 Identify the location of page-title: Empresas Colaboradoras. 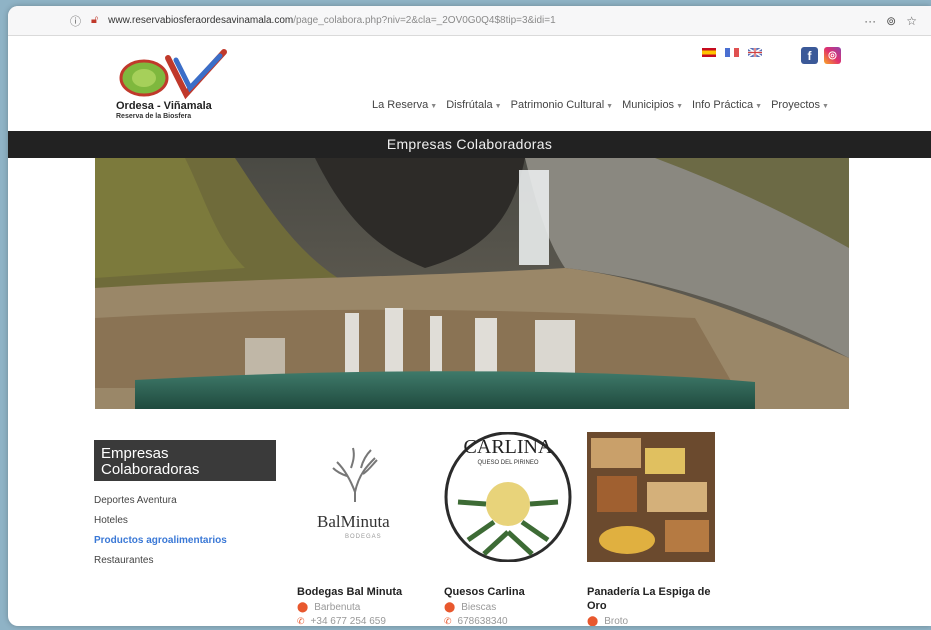
(469, 144).